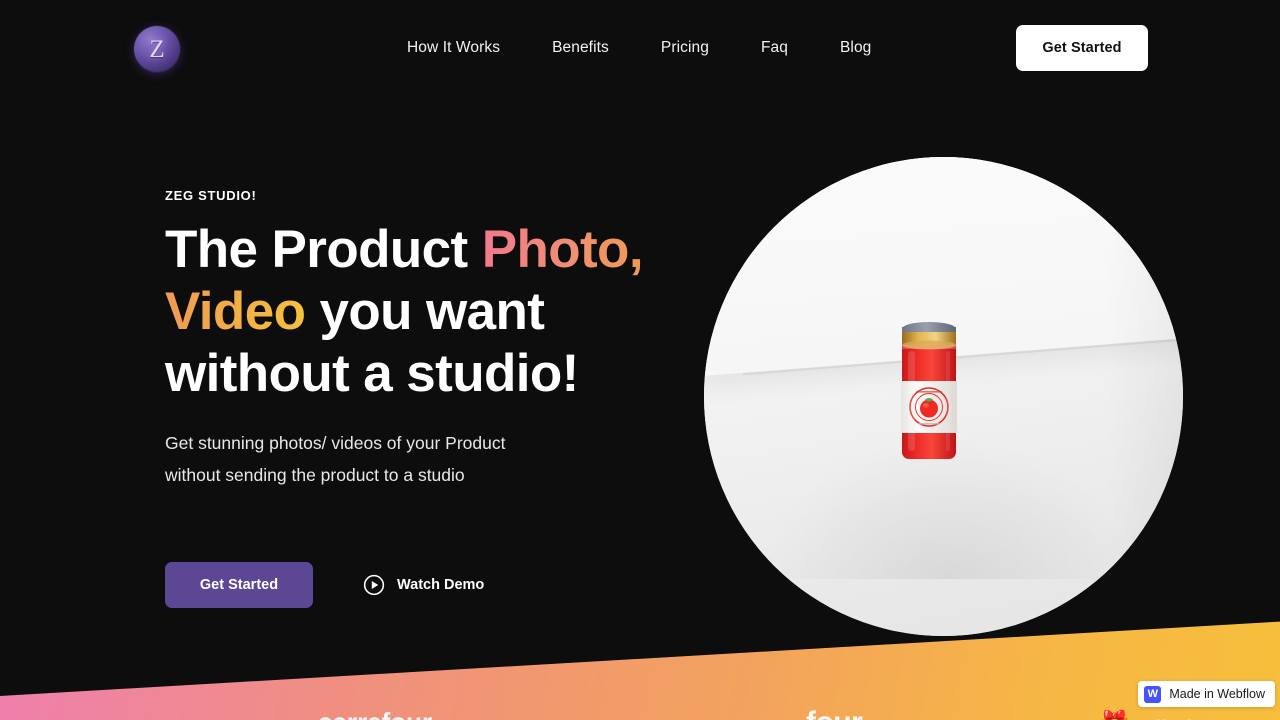 The width and height of the screenshot is (1280, 720). I want to click on made-in-webflow-label: Made in Webflow, so click(1217, 694).